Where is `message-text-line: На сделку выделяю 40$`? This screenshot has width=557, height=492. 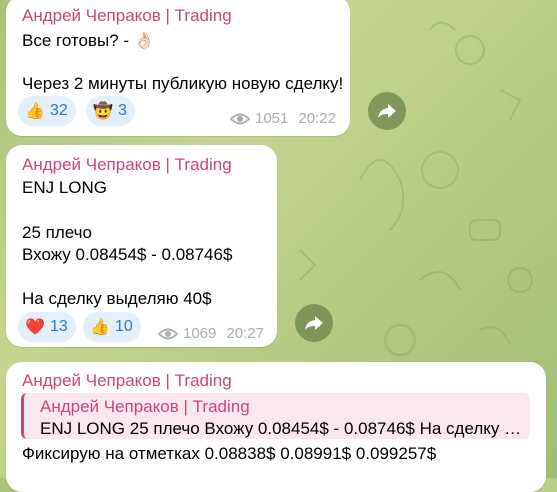 message-text-line: На сделку выделяю 40$ is located at coordinates (117, 298).